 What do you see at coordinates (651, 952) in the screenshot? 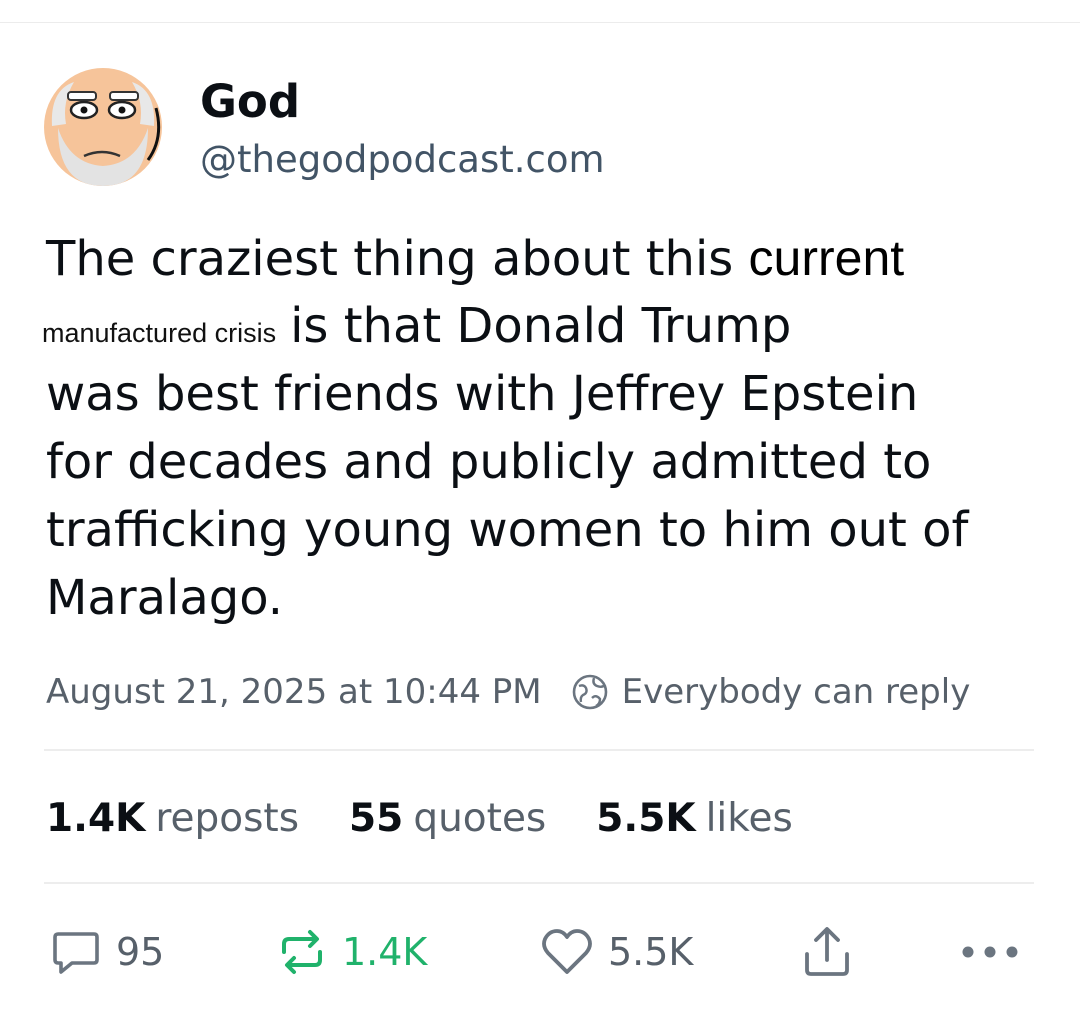
I see `like-count: 5.5K` at bounding box center [651, 952].